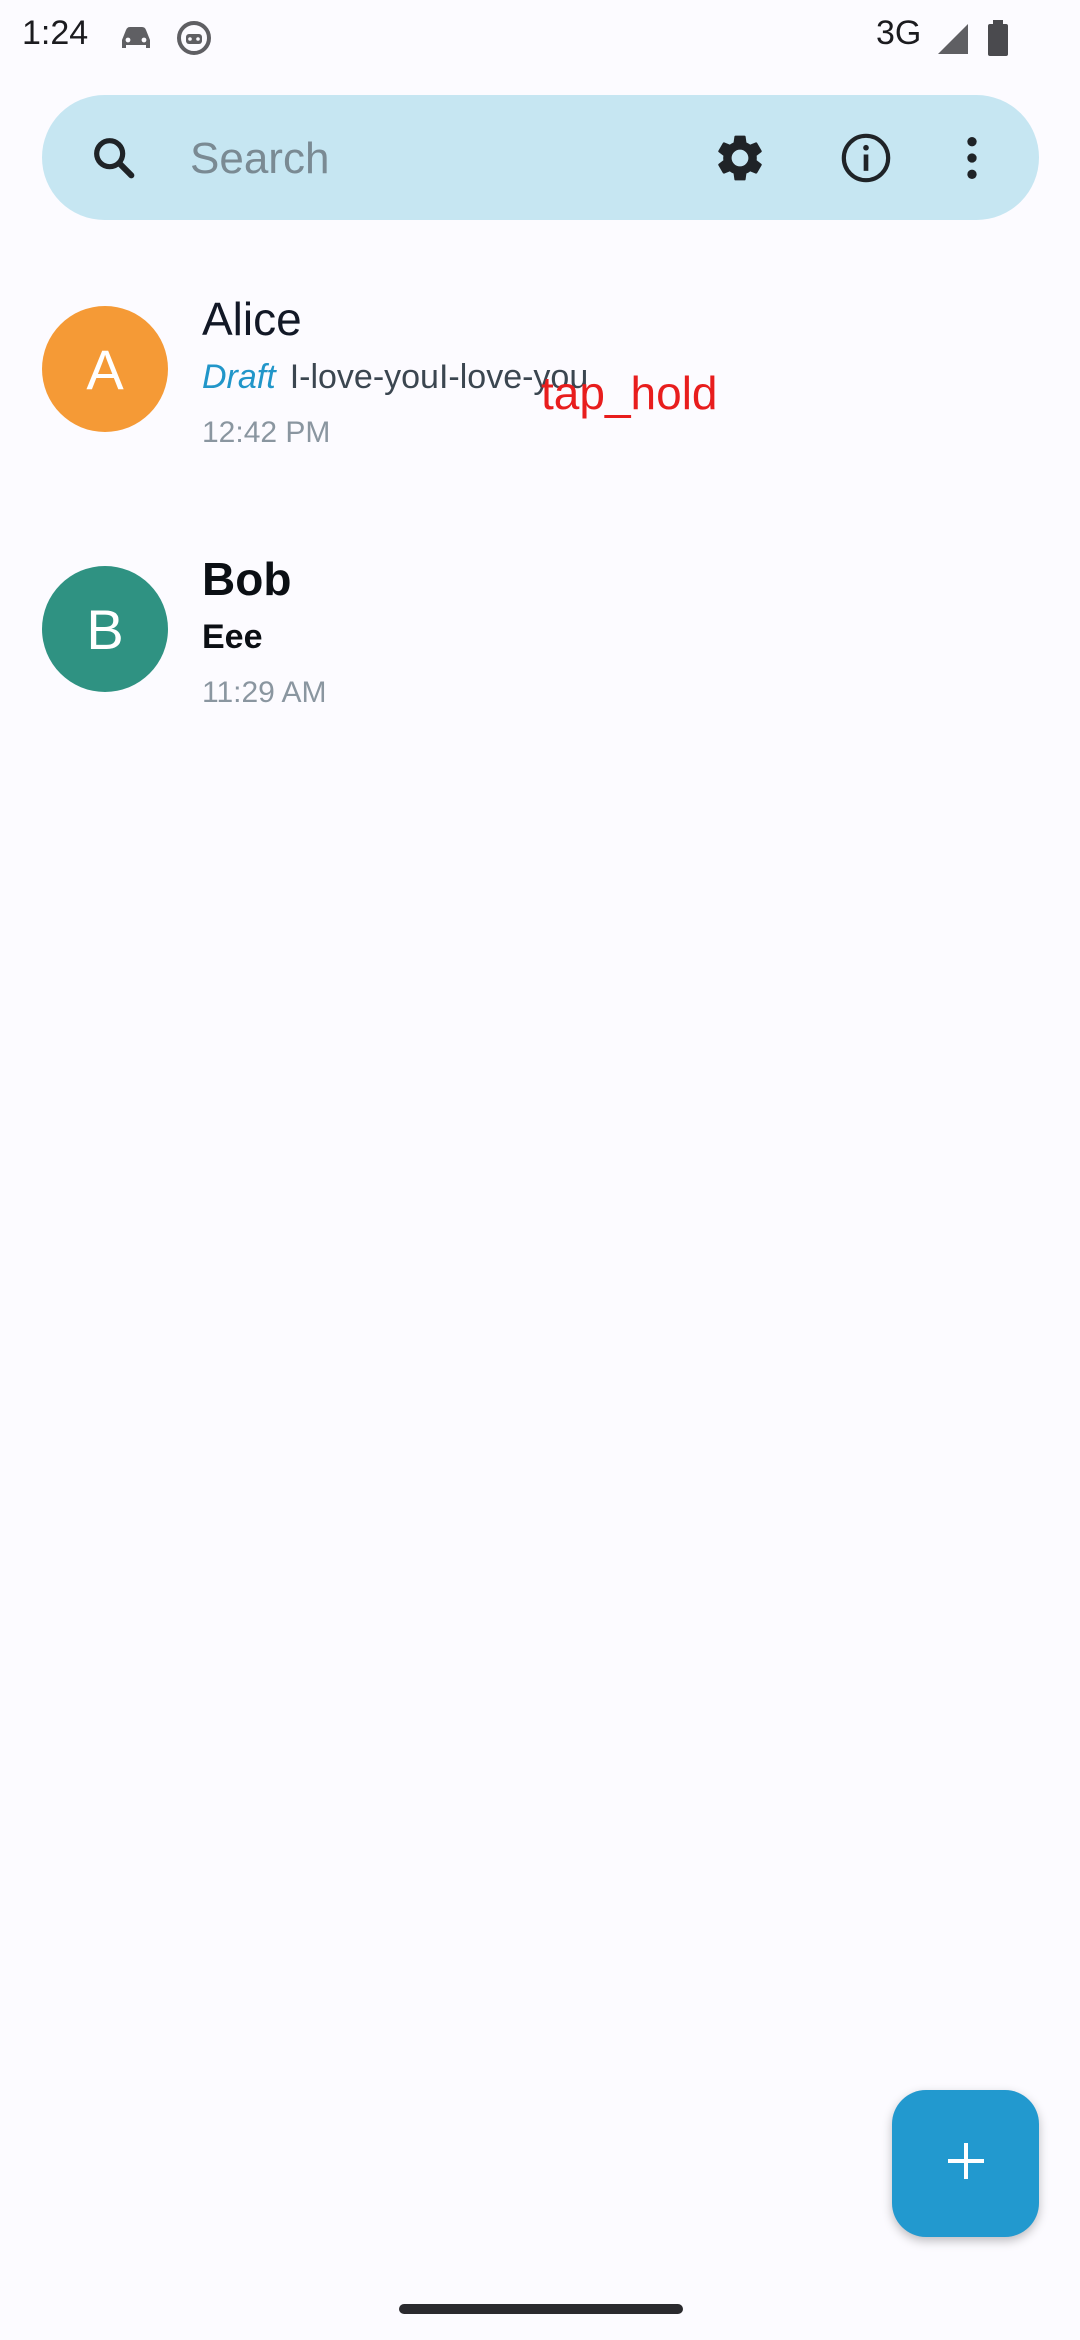 This screenshot has width=1080, height=2340. What do you see at coordinates (264, 692) in the screenshot?
I see `message-time: 11:29 AM` at bounding box center [264, 692].